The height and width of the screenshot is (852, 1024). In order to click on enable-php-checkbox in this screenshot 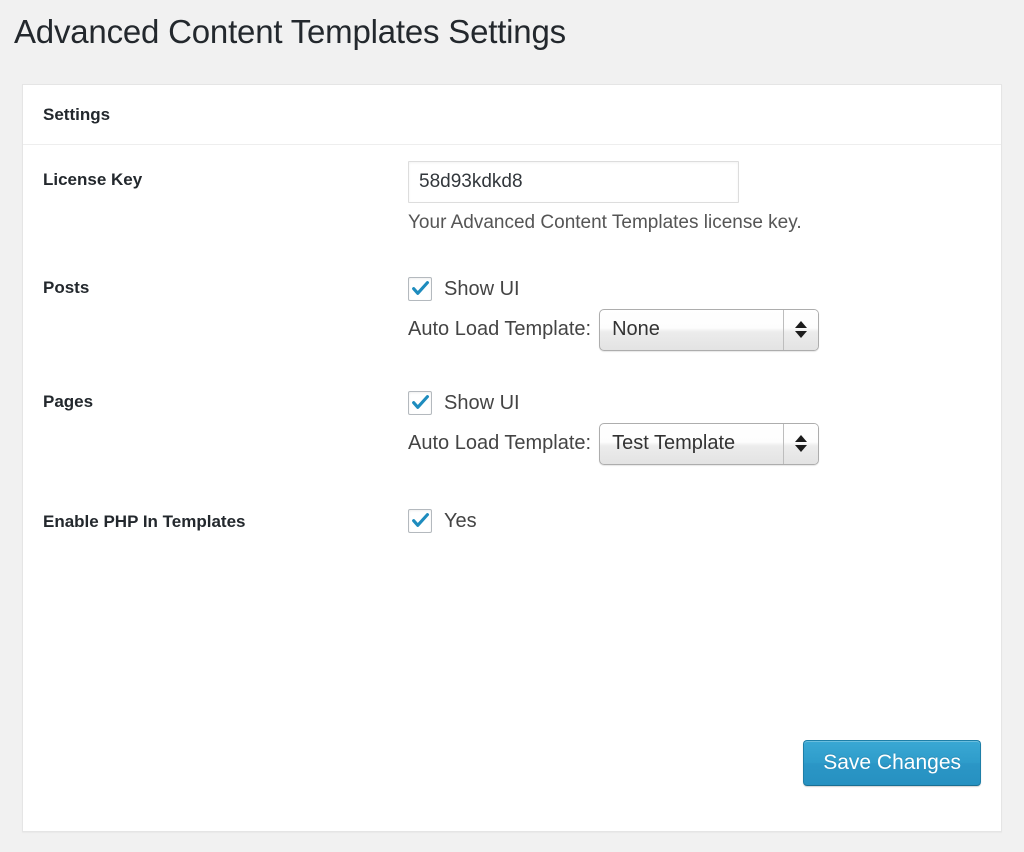, I will do `click(420, 520)`.